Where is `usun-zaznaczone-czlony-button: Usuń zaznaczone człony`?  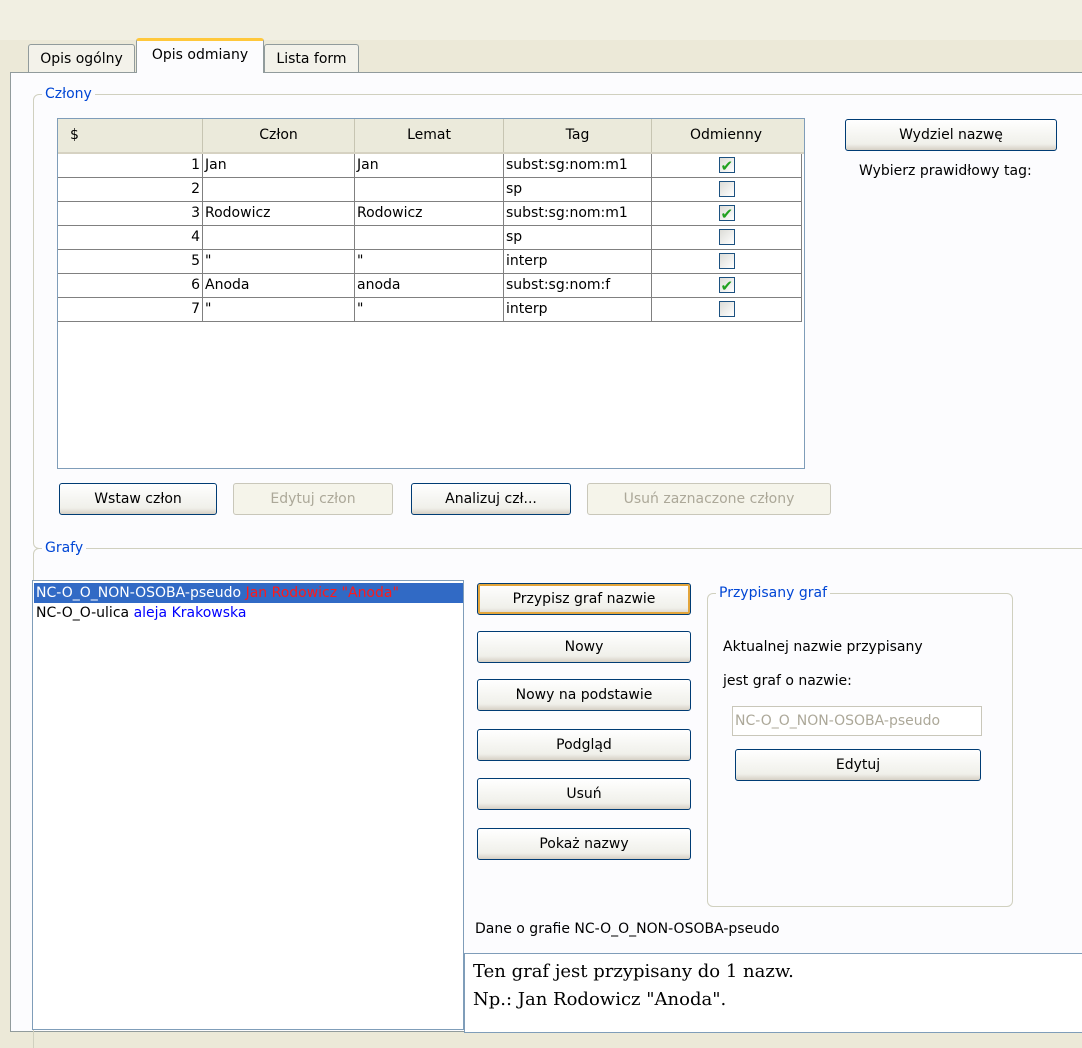
usun-zaznaczone-czlony-button: Usuń zaznaczone człony is located at coordinates (709, 499).